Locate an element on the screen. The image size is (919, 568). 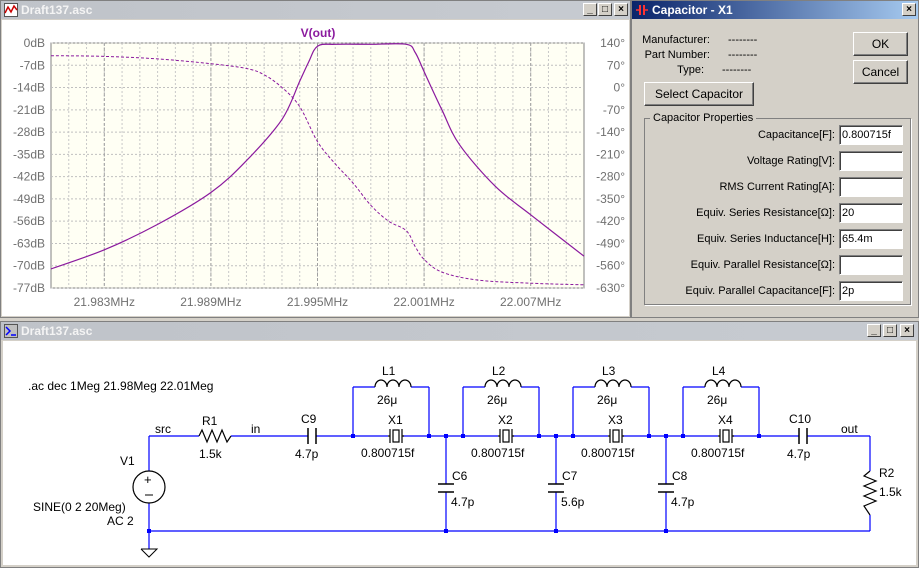
dialog-close-button: × is located at coordinates (909, 9).